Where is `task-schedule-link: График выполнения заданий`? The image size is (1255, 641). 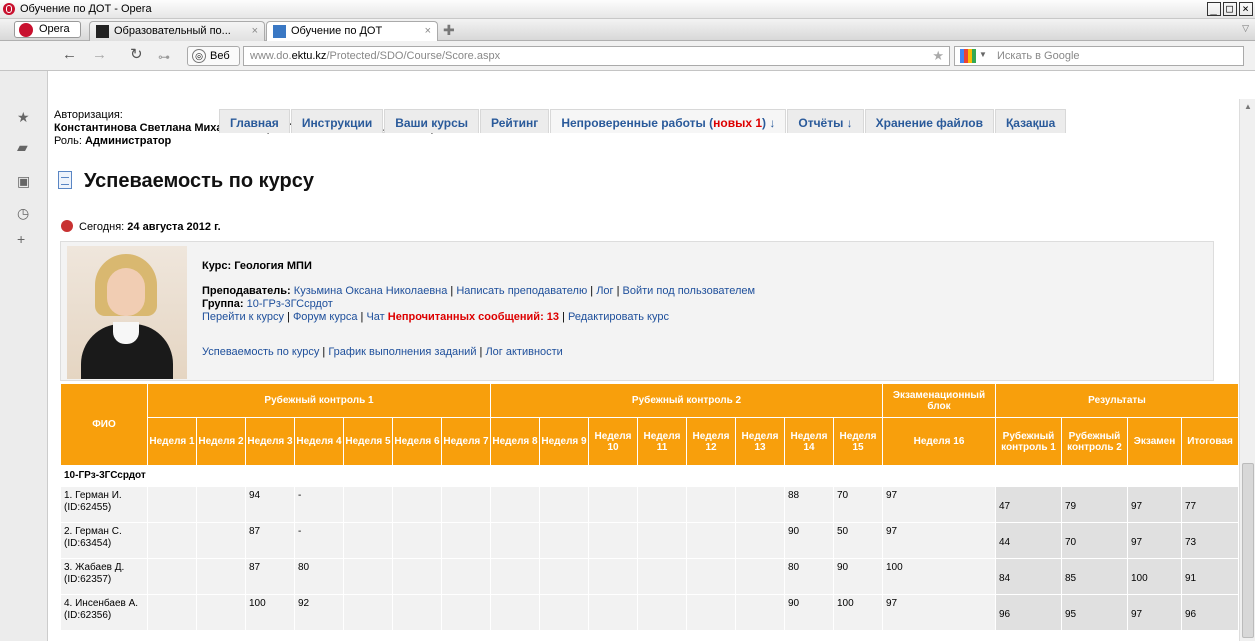
task-schedule-link: График выполнения заданий is located at coordinates (402, 352).